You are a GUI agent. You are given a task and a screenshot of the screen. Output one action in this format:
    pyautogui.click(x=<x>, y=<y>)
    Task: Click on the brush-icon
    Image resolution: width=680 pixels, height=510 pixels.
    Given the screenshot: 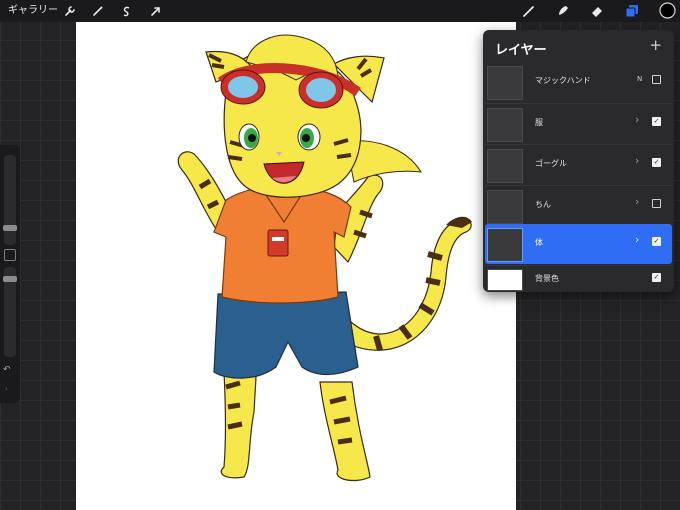 What is the action you would take?
    pyautogui.click(x=529, y=11)
    